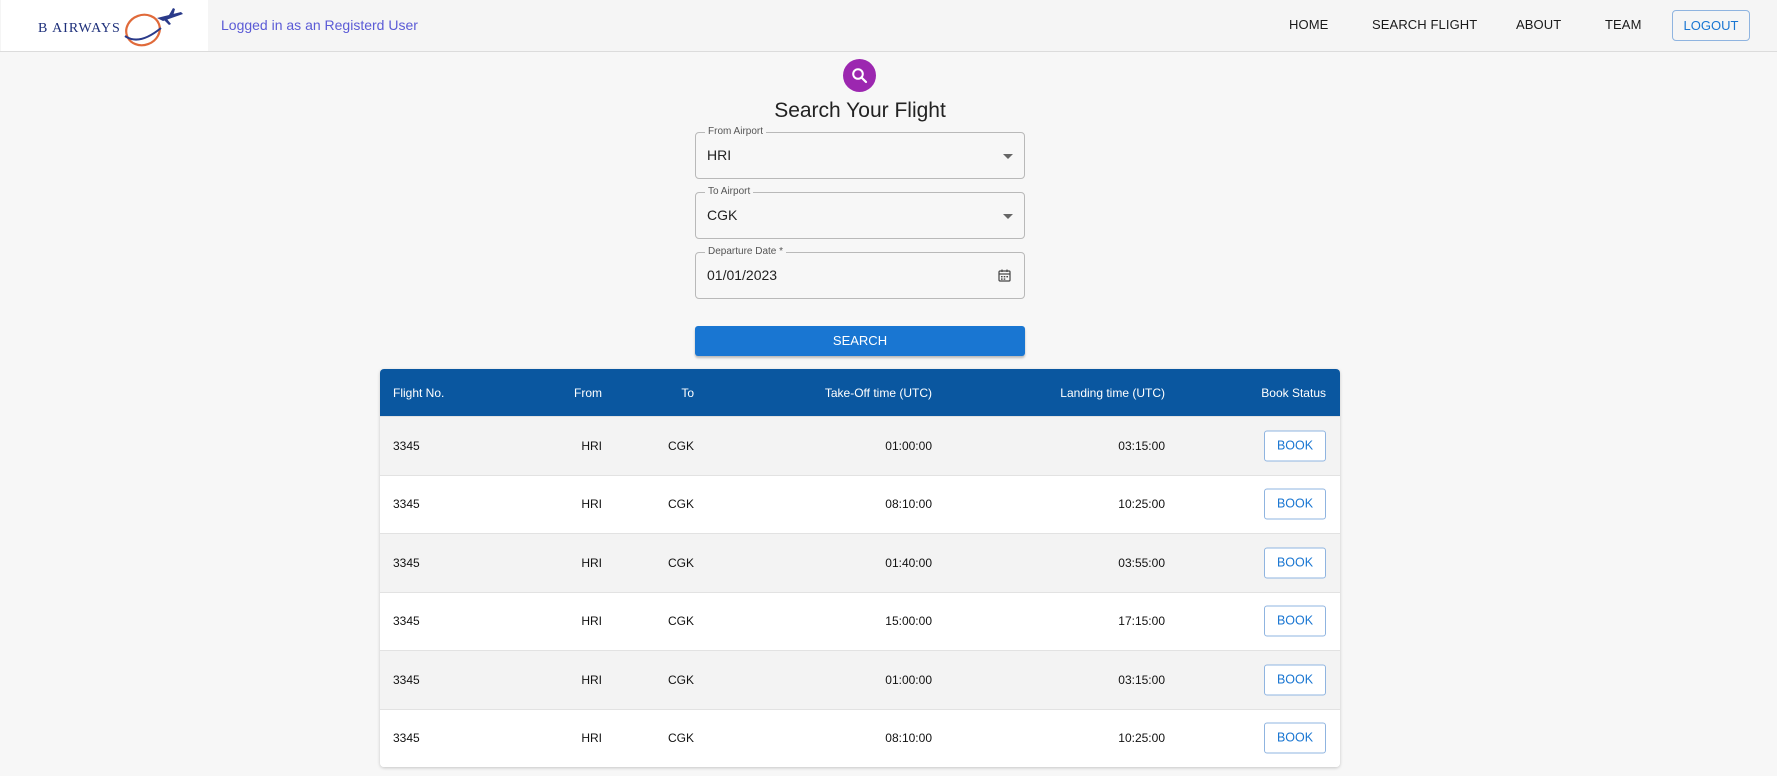 This screenshot has height=776, width=1777. What do you see at coordinates (908, 562) in the screenshot?
I see `cell-takeoff: 01:40:00` at bounding box center [908, 562].